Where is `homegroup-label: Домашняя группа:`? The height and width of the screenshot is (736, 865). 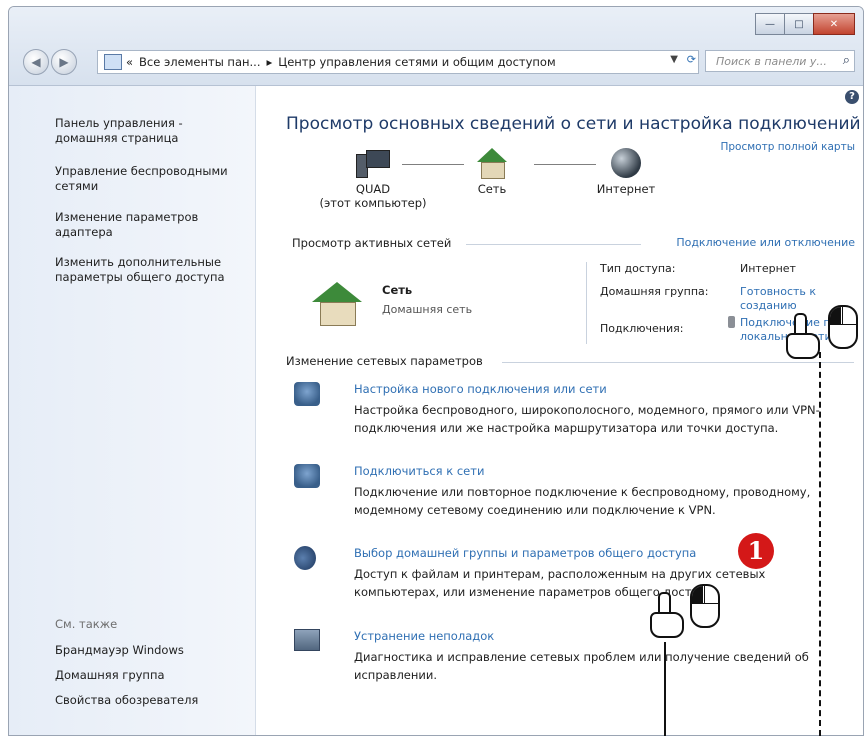 homegroup-label: Домашняя группа: is located at coordinates (654, 291).